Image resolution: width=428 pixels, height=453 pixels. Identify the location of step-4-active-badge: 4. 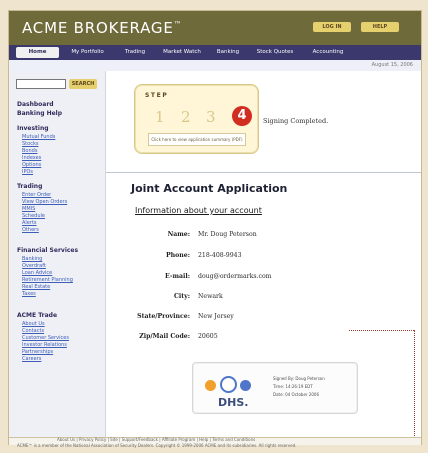
(242, 116).